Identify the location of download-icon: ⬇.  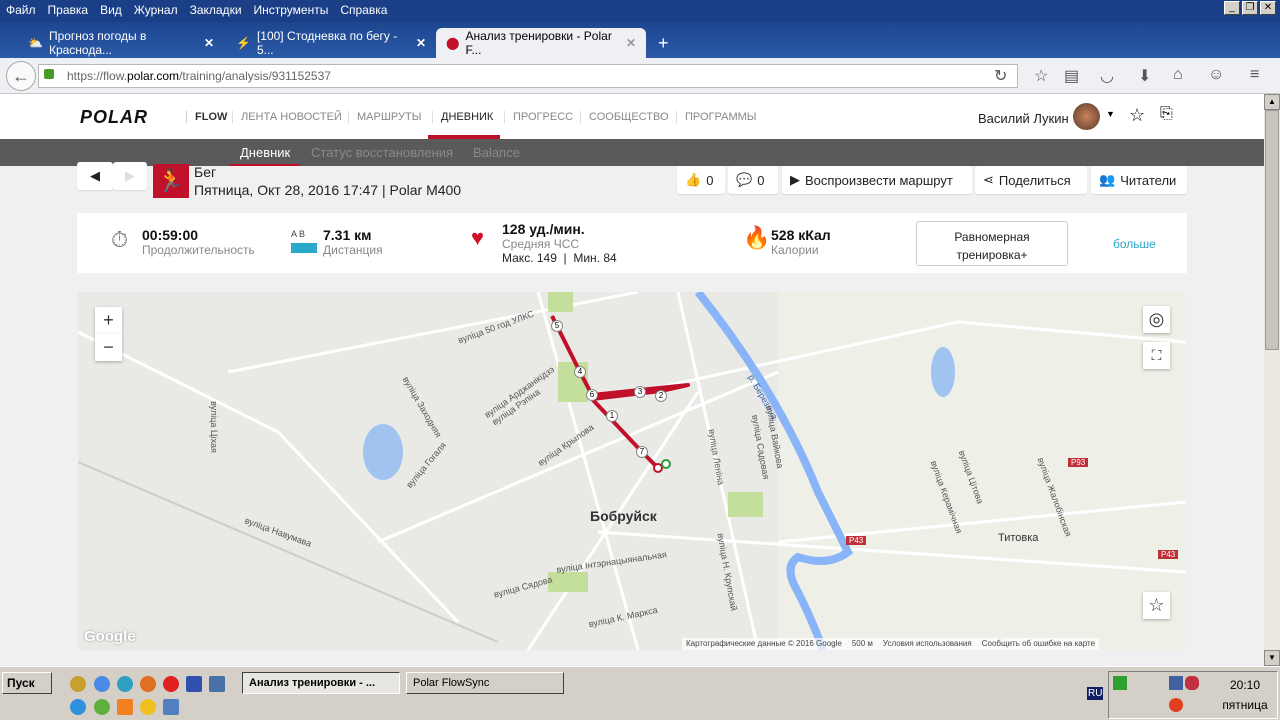
(1144, 76).